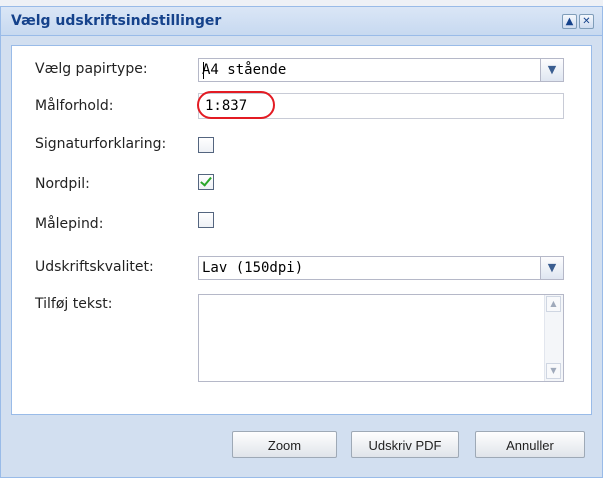 Image resolution: width=603 pixels, height=491 pixels. Describe the element at coordinates (569, 21) in the screenshot. I see `collapse-up-icon: ▲` at that location.